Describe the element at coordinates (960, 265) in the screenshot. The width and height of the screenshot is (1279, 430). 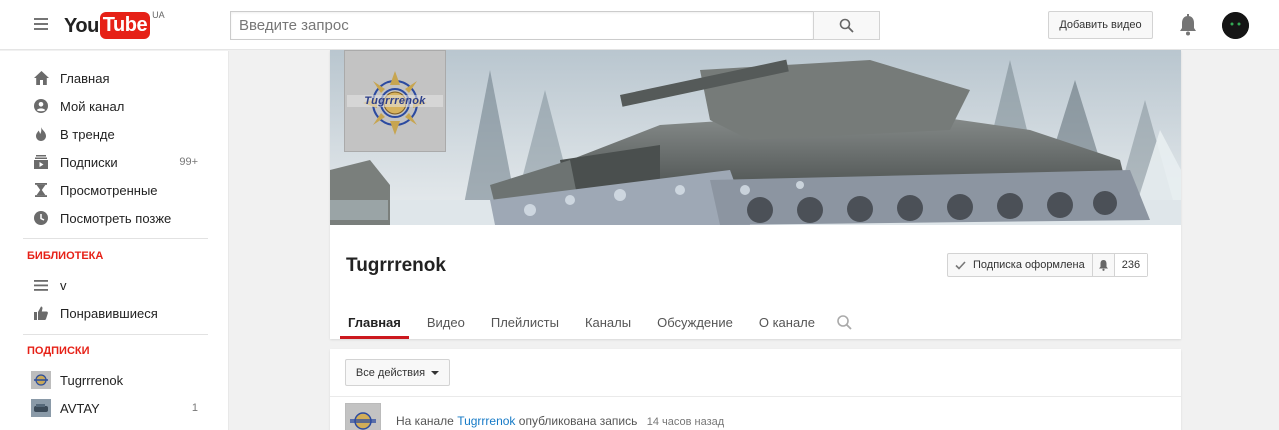
I see `checkmark-icon` at that location.